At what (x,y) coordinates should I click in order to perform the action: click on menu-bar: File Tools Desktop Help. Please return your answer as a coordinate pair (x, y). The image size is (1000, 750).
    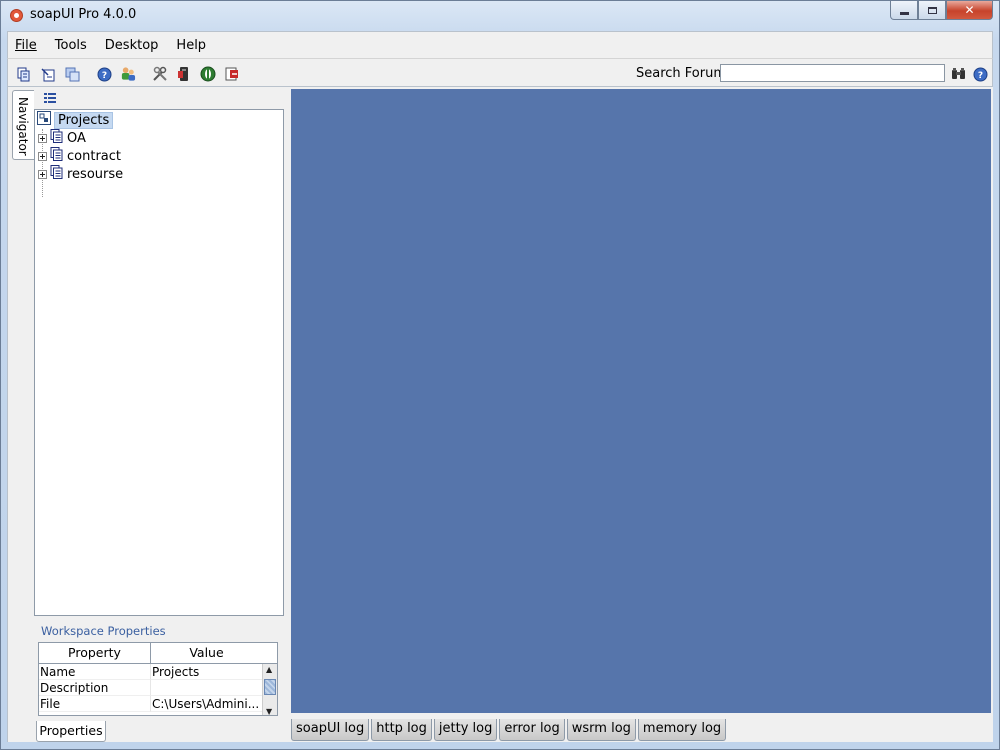
    Looking at the image, I should click on (500, 44).